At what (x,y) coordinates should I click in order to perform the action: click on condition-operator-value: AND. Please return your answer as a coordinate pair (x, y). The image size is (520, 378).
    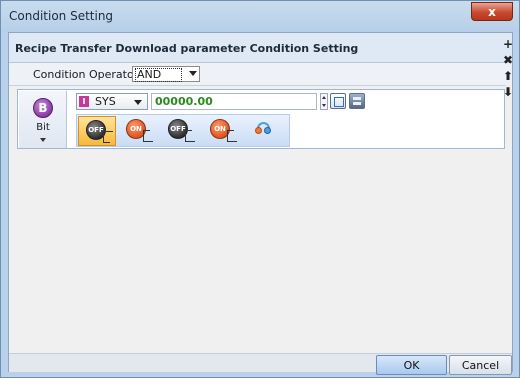
    Looking at the image, I should click on (159, 75).